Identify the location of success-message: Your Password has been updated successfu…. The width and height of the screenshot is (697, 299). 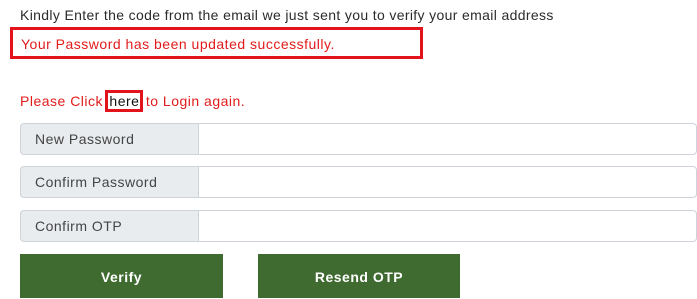
(178, 44).